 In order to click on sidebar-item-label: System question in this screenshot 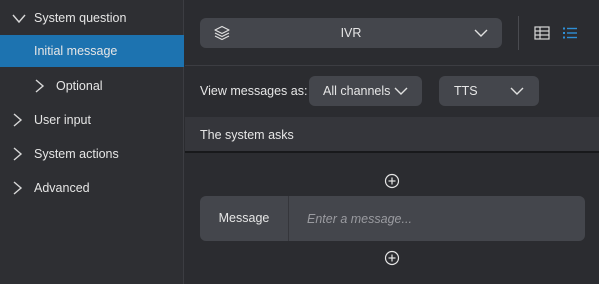, I will do `click(80, 18)`.